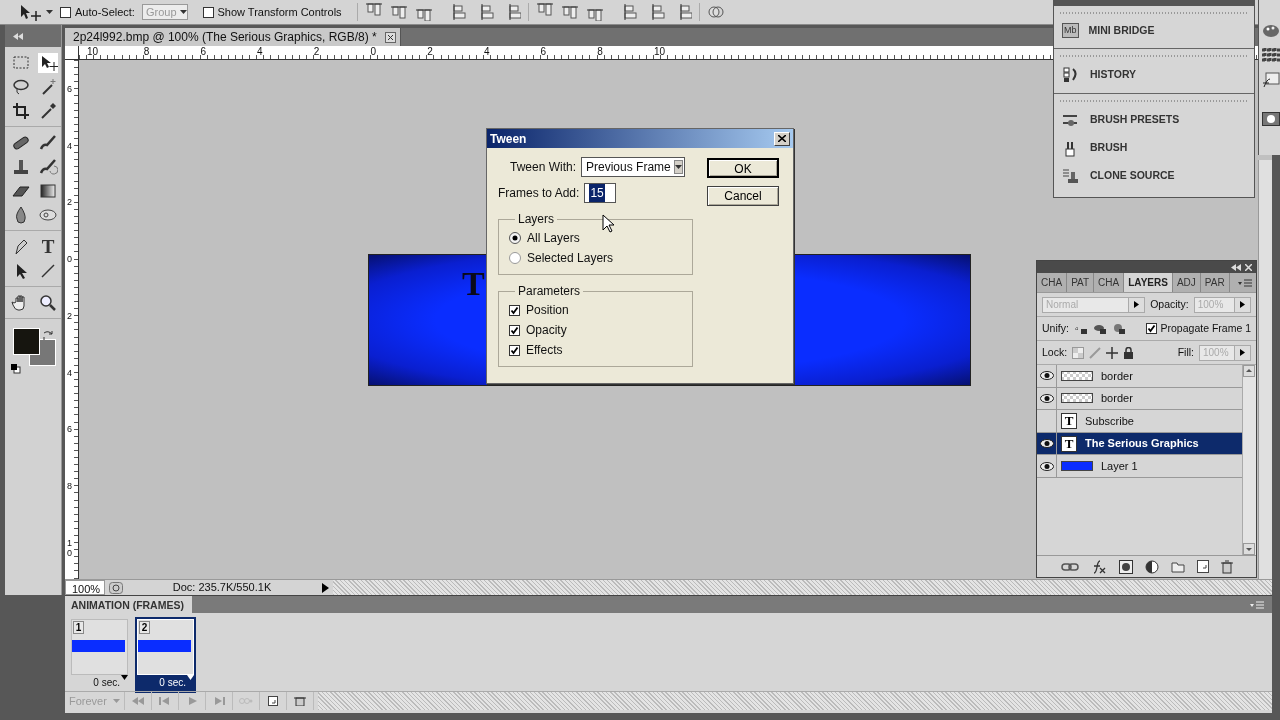 This screenshot has width=1280, height=720. Describe the element at coordinates (508, 139) in the screenshot. I see `dialog-title: Tween` at that location.